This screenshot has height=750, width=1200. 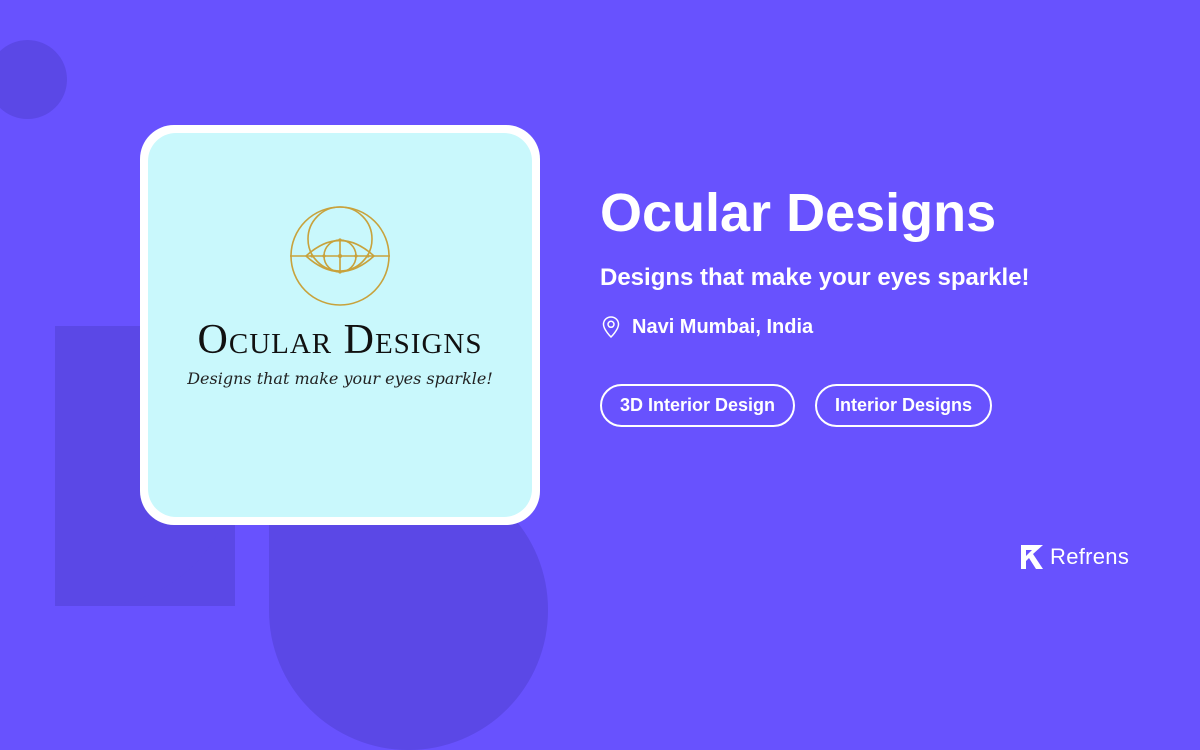 I want to click on business-location: Navi Mumbai, India, so click(x=706, y=327).